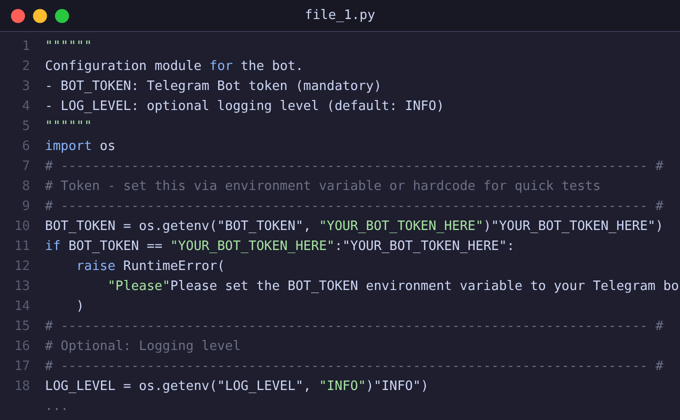 The image size is (680, 420). I want to click on line-number: 4, so click(26, 107).